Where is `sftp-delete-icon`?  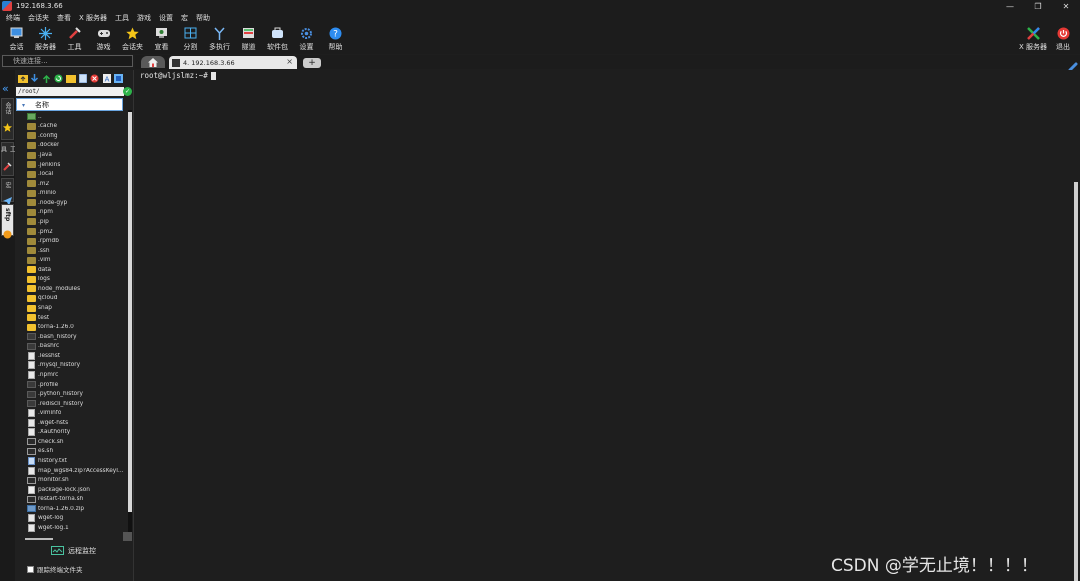 sftp-delete-icon is located at coordinates (94, 78).